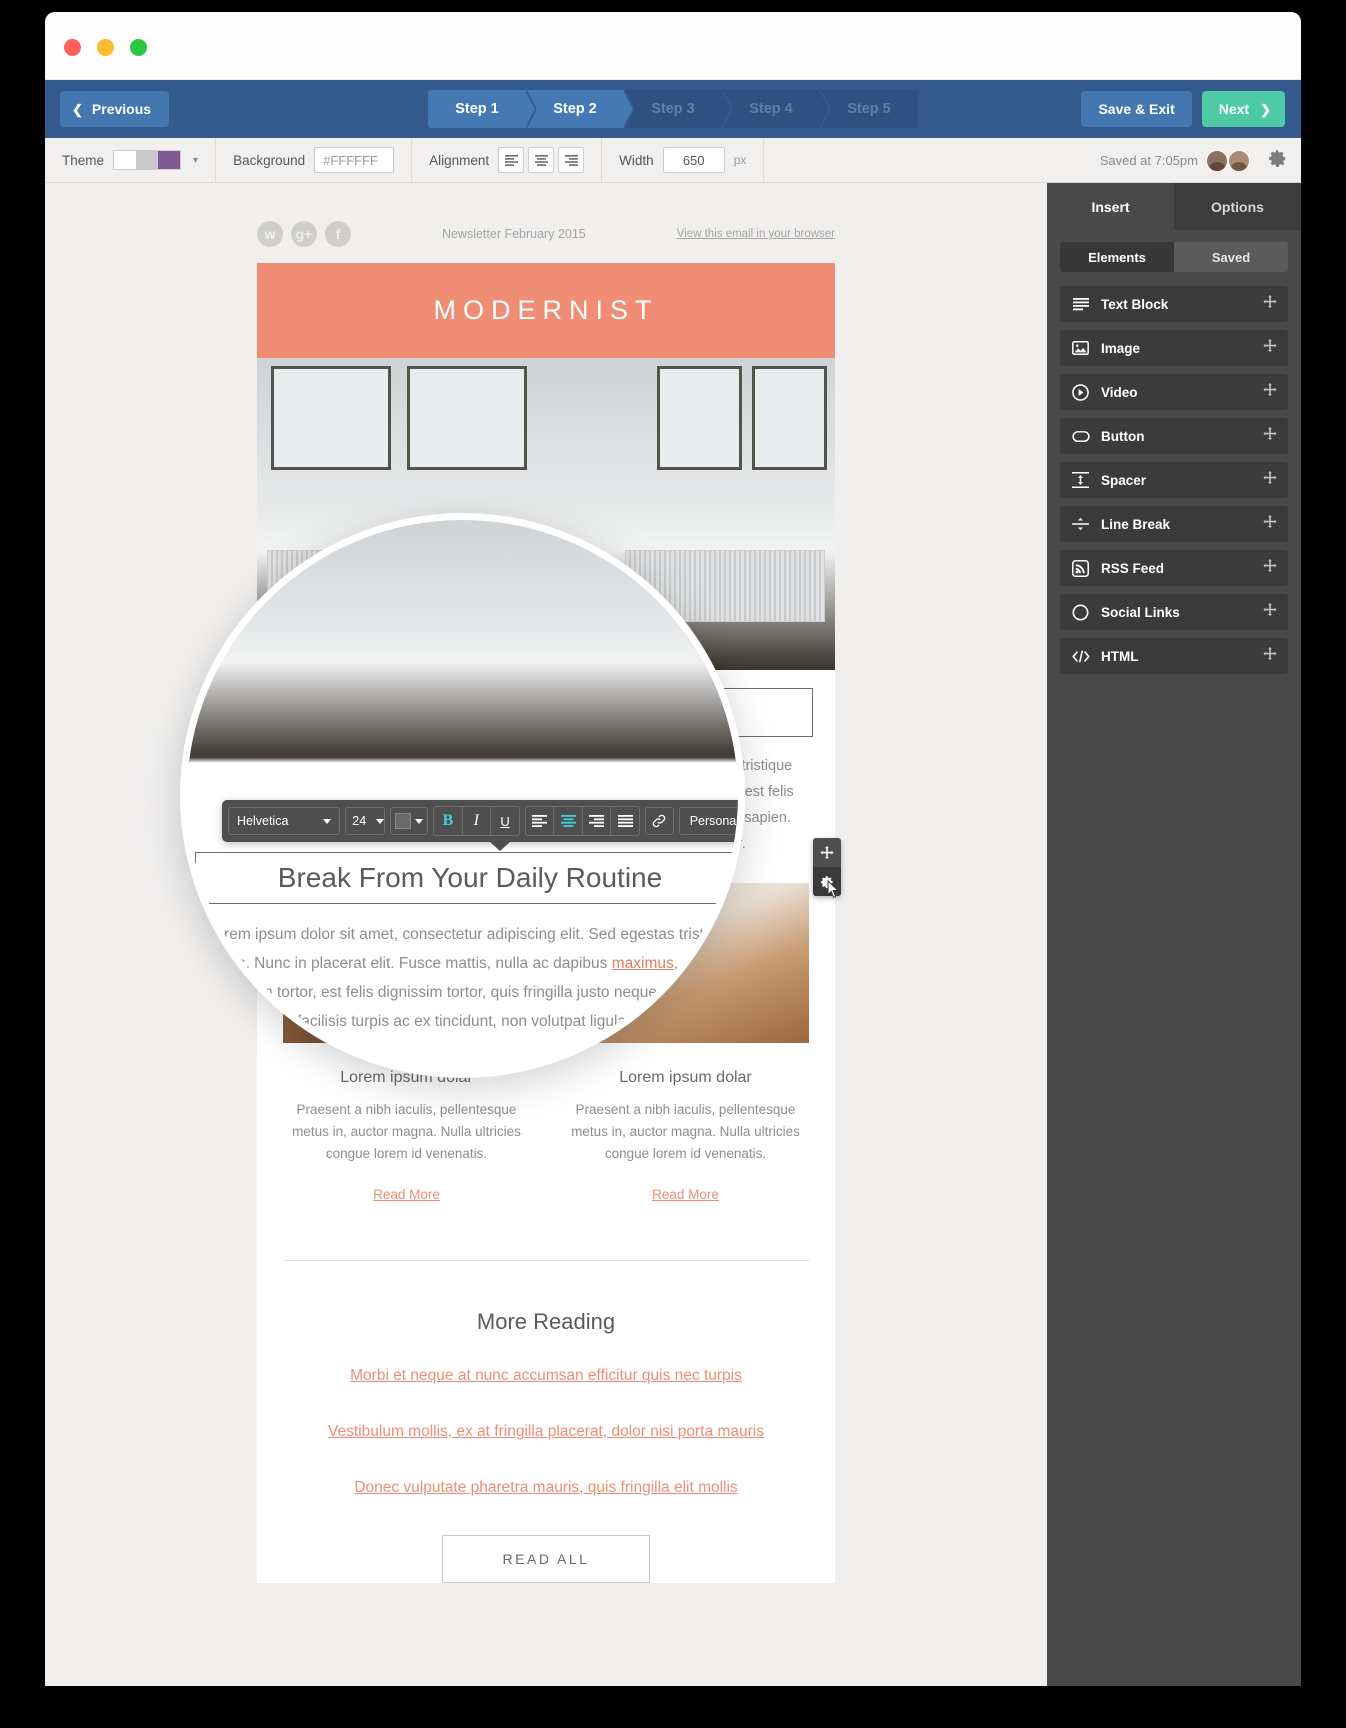 Image resolution: width=1346 pixels, height=1728 pixels. Describe the element at coordinates (1174, 568) in the screenshot. I see `element-rss-feed: RSS Feed` at that location.